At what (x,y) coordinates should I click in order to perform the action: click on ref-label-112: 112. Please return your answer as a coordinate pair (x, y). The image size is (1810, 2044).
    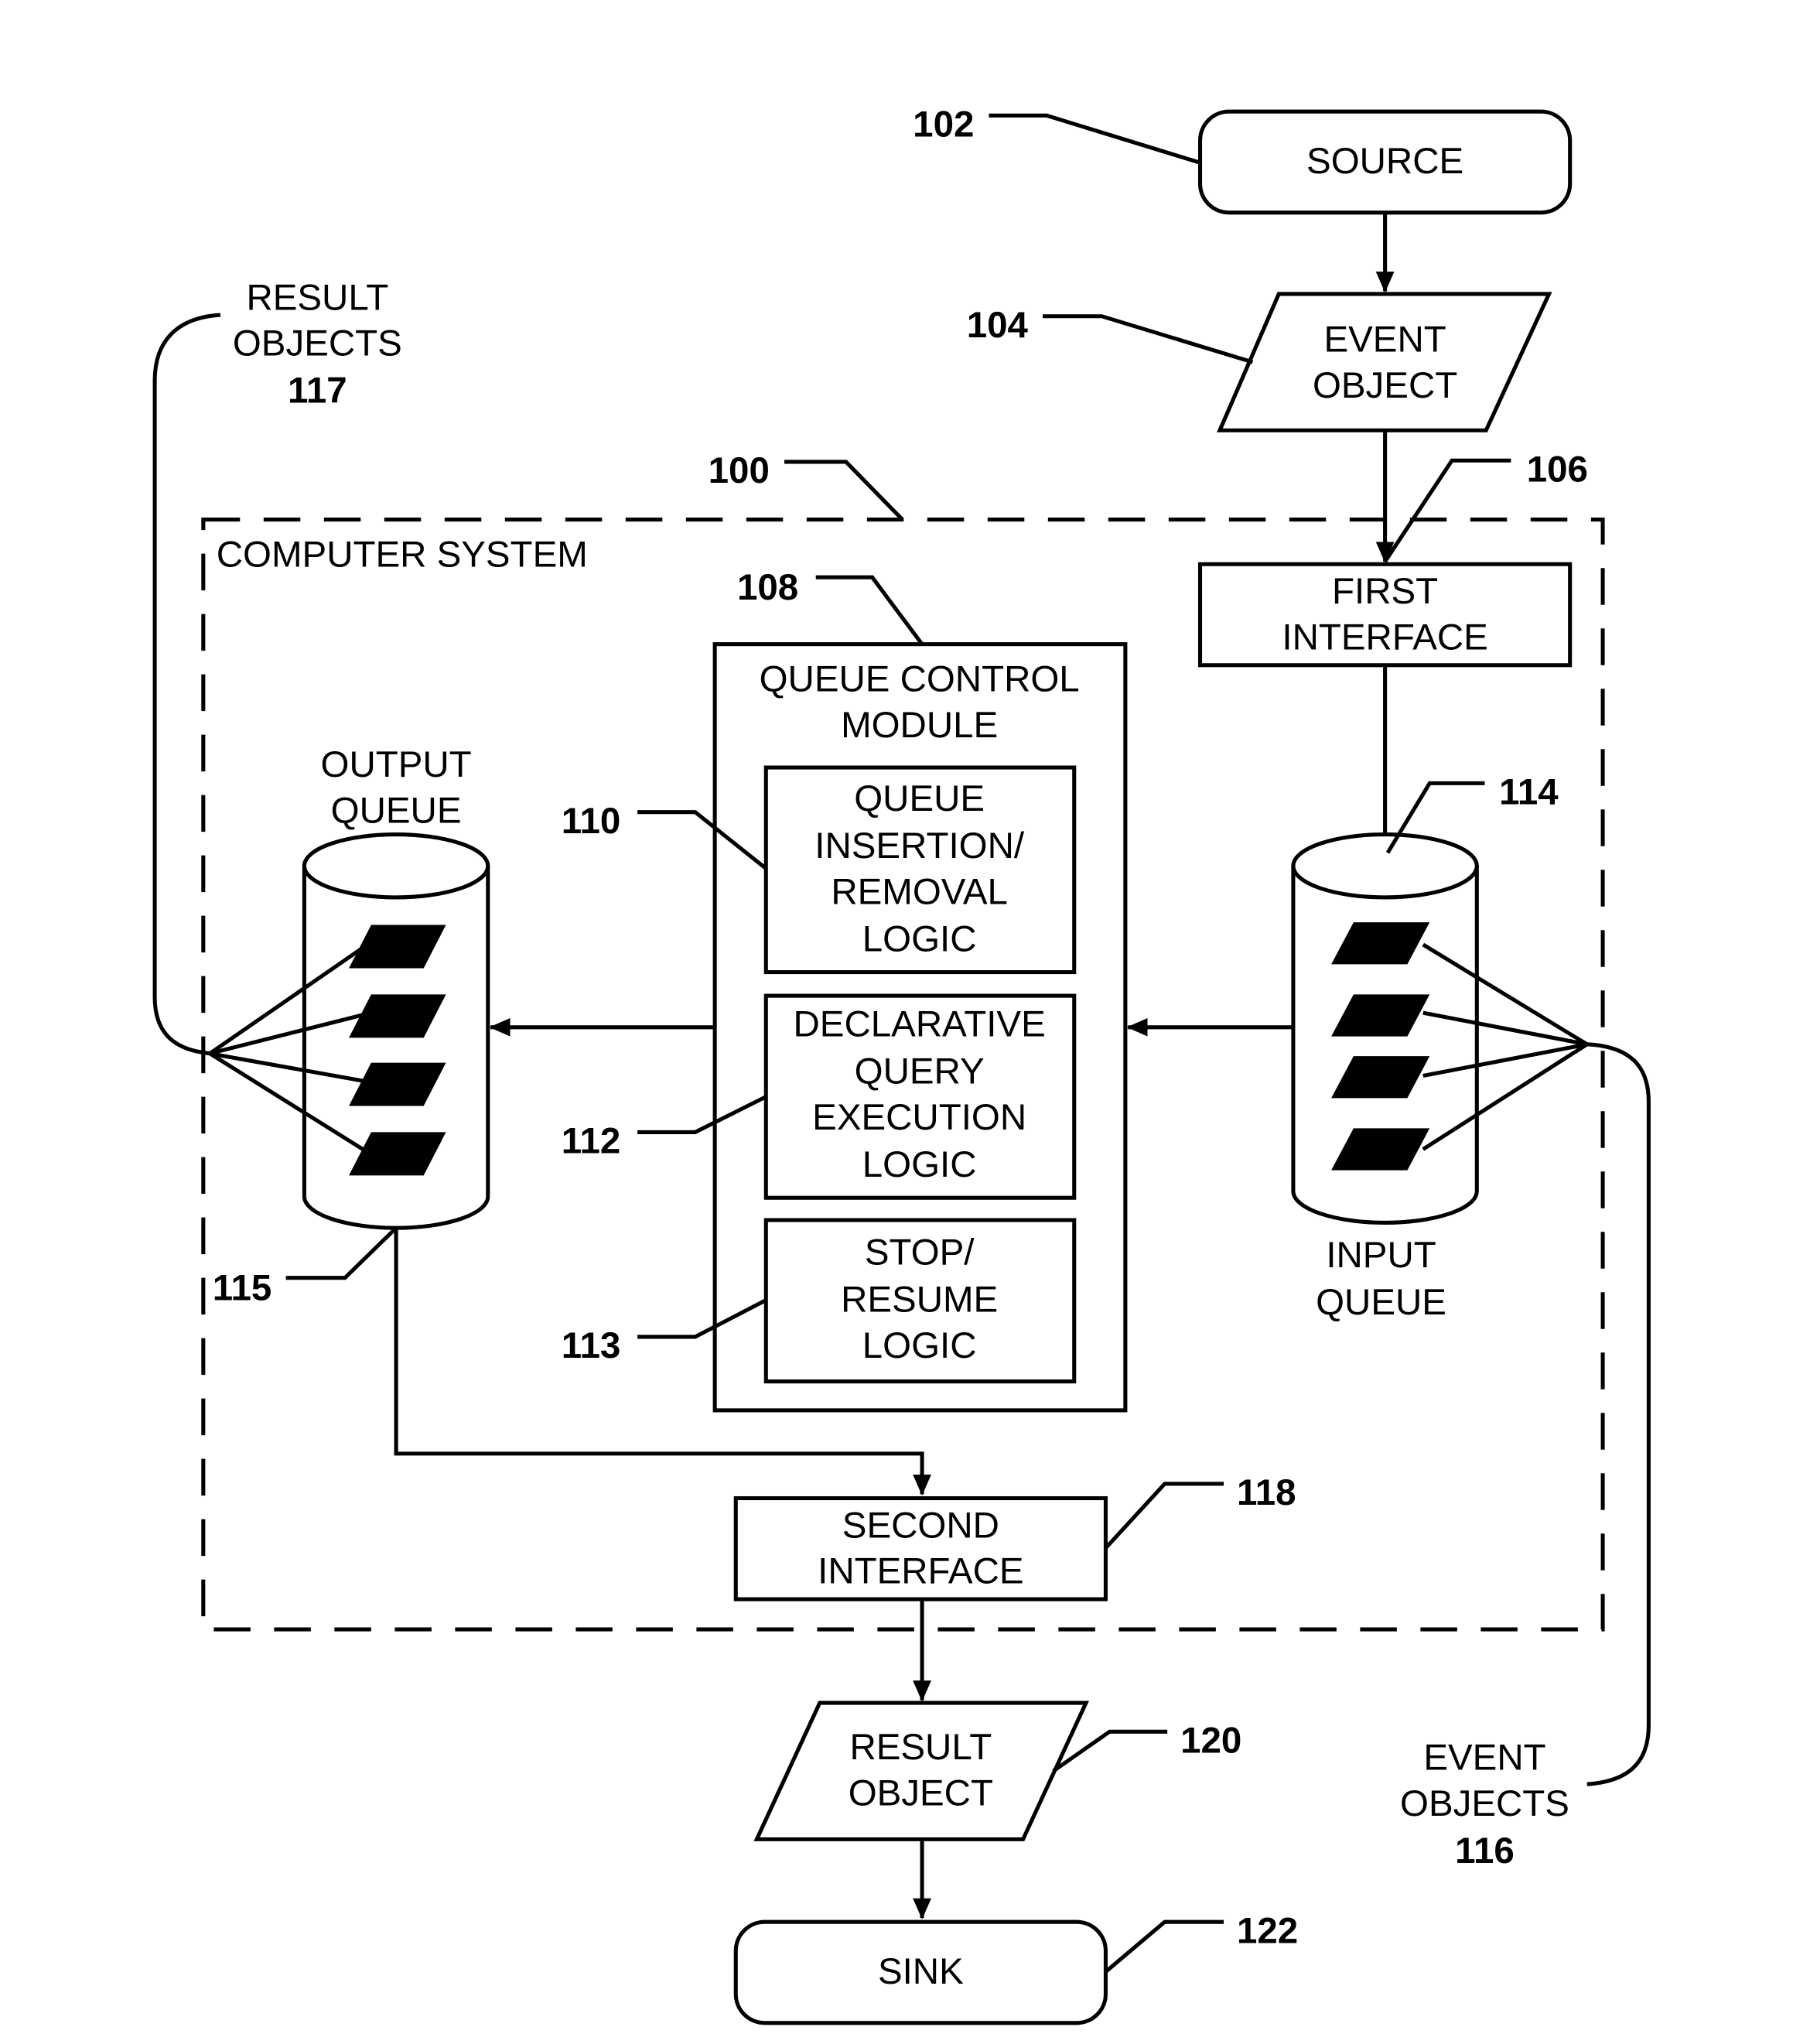
    Looking at the image, I should click on (591, 1141).